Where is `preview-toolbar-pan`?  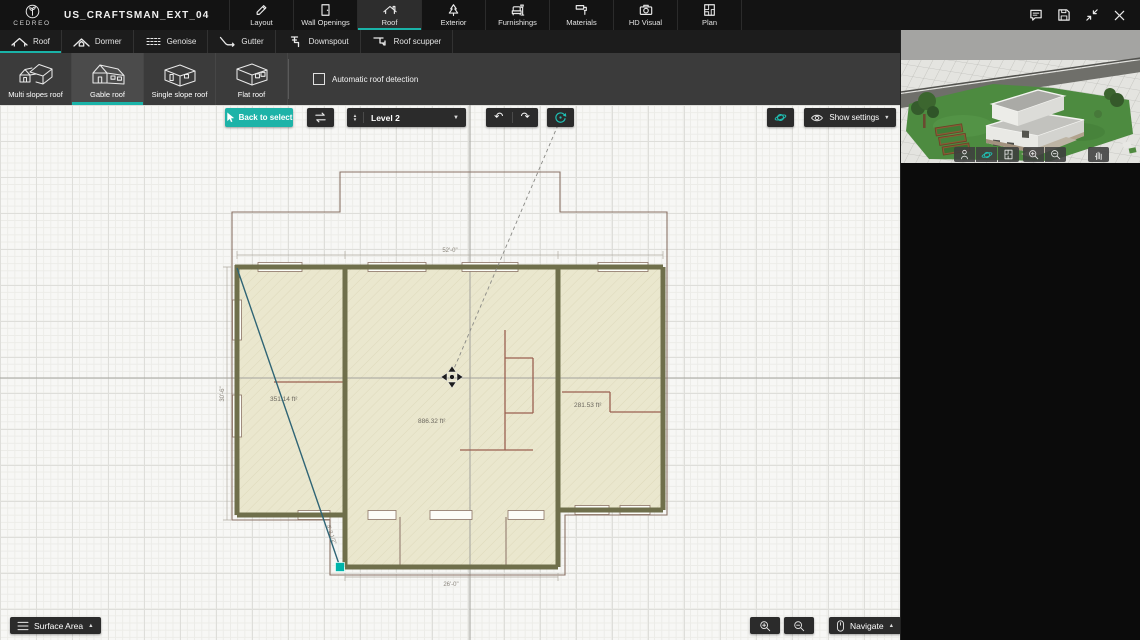
preview-toolbar-pan is located at coordinates (1098, 154).